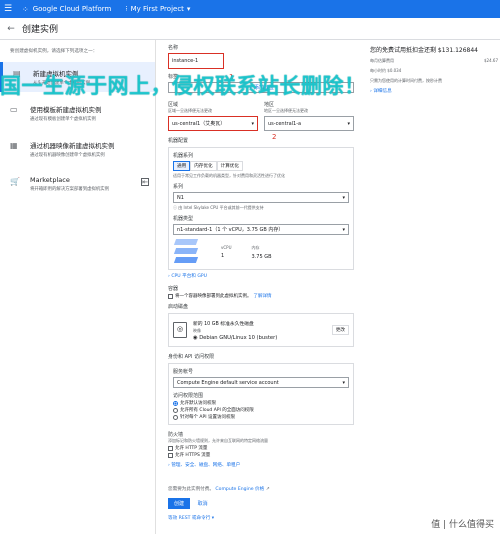 The image size is (500, 534). Describe the element at coordinates (183, 156) in the screenshot. I see `machine-family-label: 机器系列` at that location.